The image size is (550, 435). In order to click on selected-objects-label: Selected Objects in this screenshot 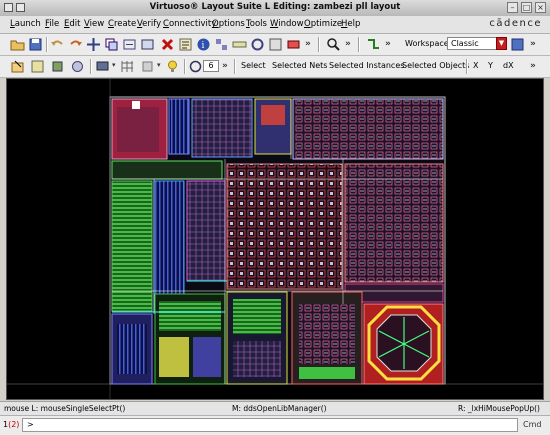, I will do `click(435, 65)`.